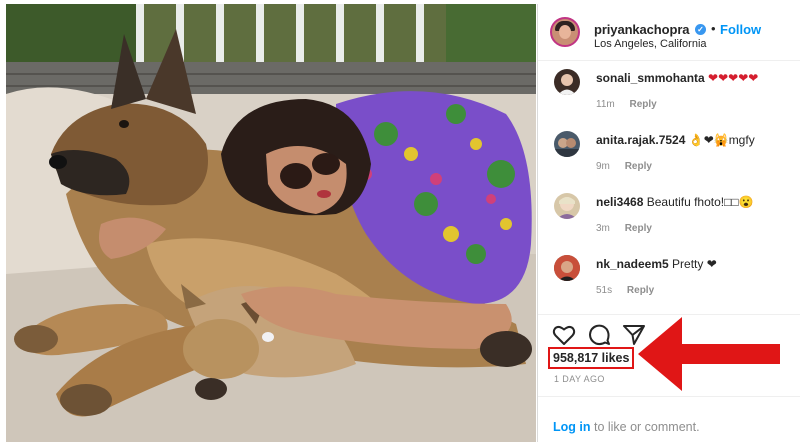 This screenshot has width=800, height=448. I want to click on comment-item: sonali_smmohanta ❤❤❤❤❤ 11m Reply, so click(669, 86).